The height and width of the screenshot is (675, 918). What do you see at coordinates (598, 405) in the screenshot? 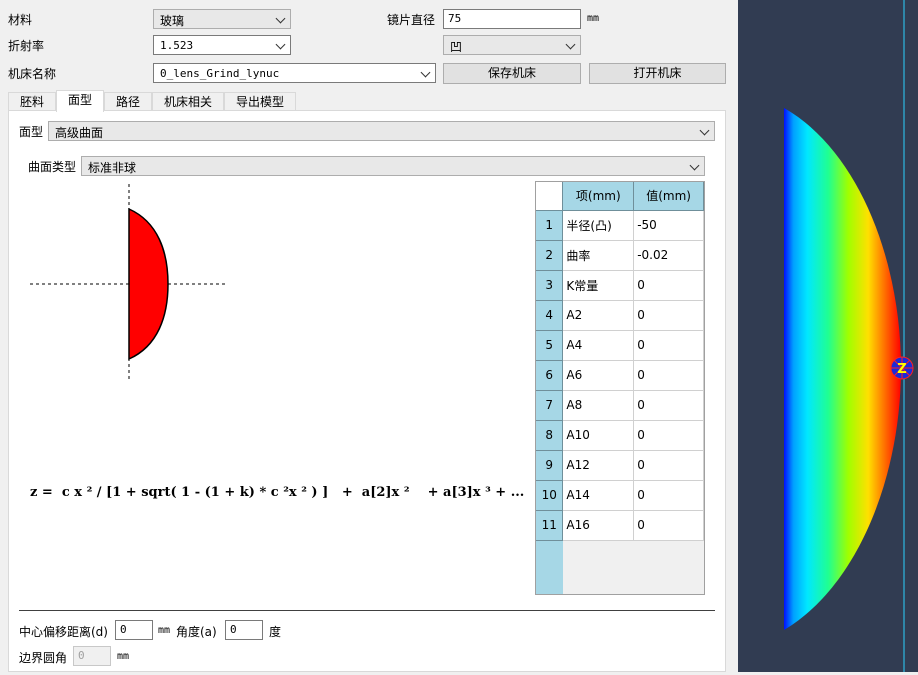
I see `item-cell: A8` at bounding box center [598, 405].